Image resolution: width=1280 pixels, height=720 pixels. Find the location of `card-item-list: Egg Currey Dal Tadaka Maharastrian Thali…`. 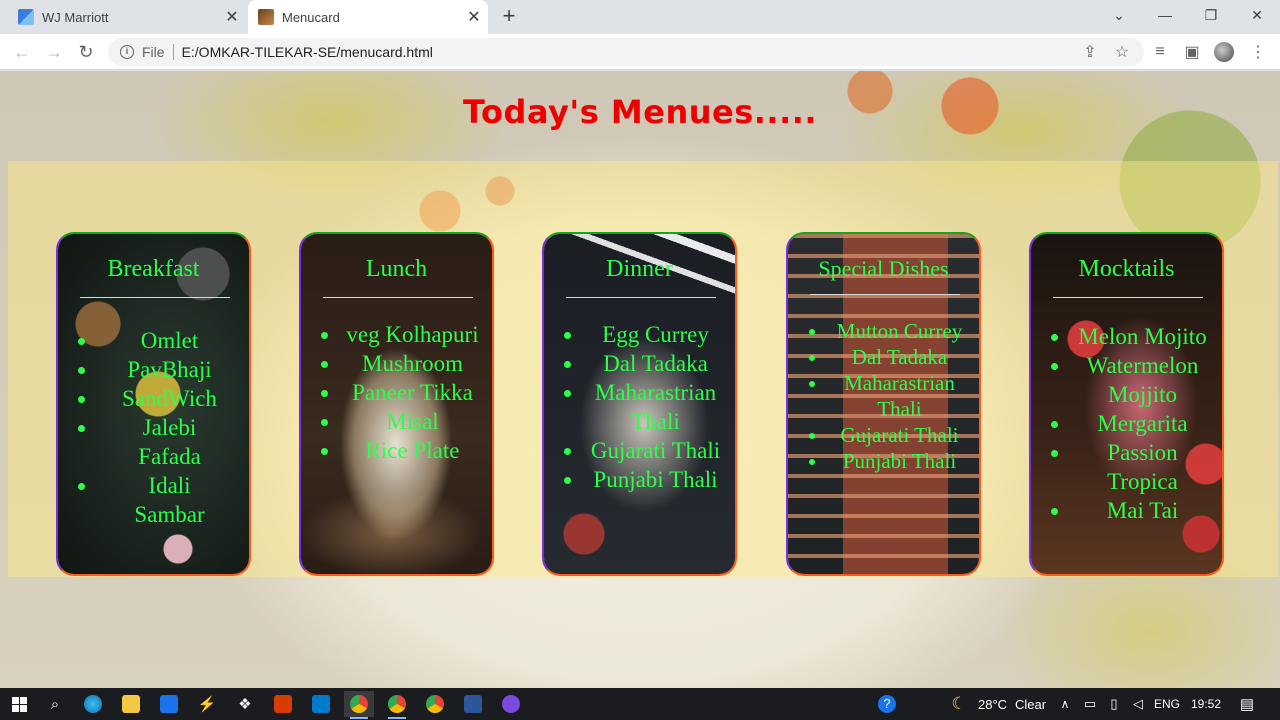

card-item-list: Egg Currey Dal Tadaka Maharastrian Thali… is located at coordinates (639, 407).